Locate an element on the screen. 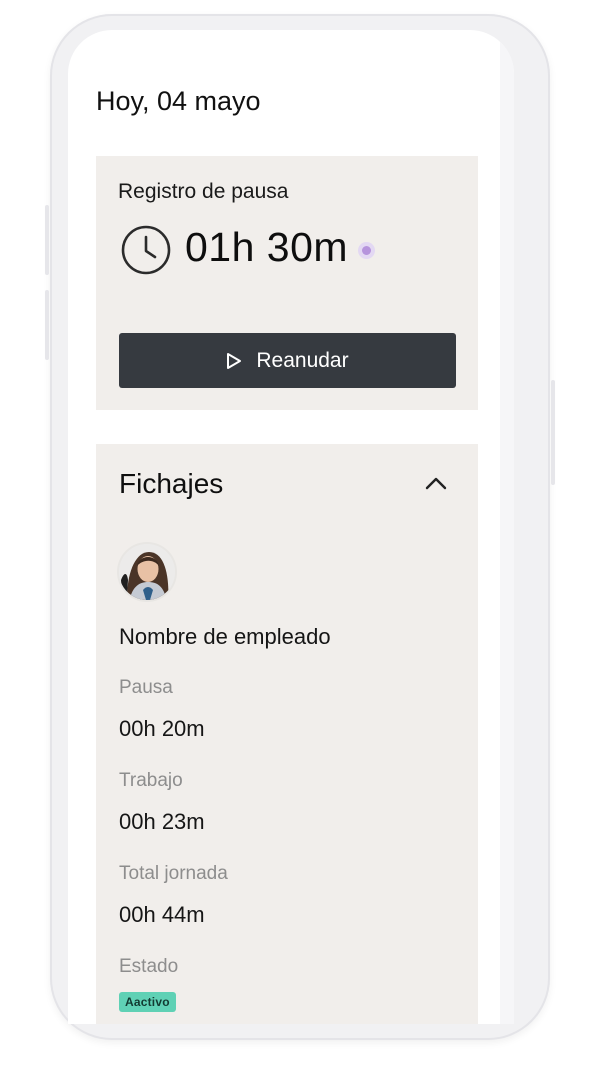 The height and width of the screenshot is (1066, 600). play-icon is located at coordinates (234, 360).